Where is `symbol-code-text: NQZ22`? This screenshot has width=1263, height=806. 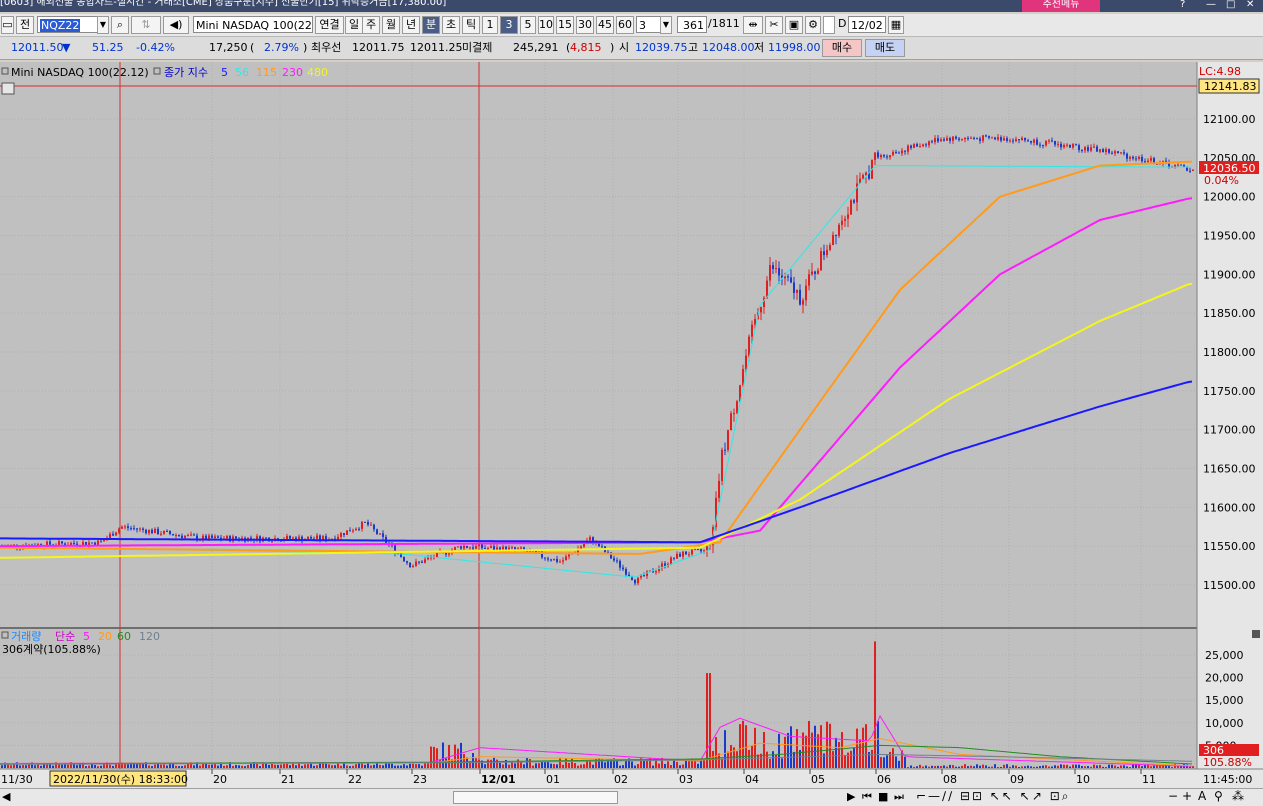
symbol-code-text: NQZ22 is located at coordinates (60, 25).